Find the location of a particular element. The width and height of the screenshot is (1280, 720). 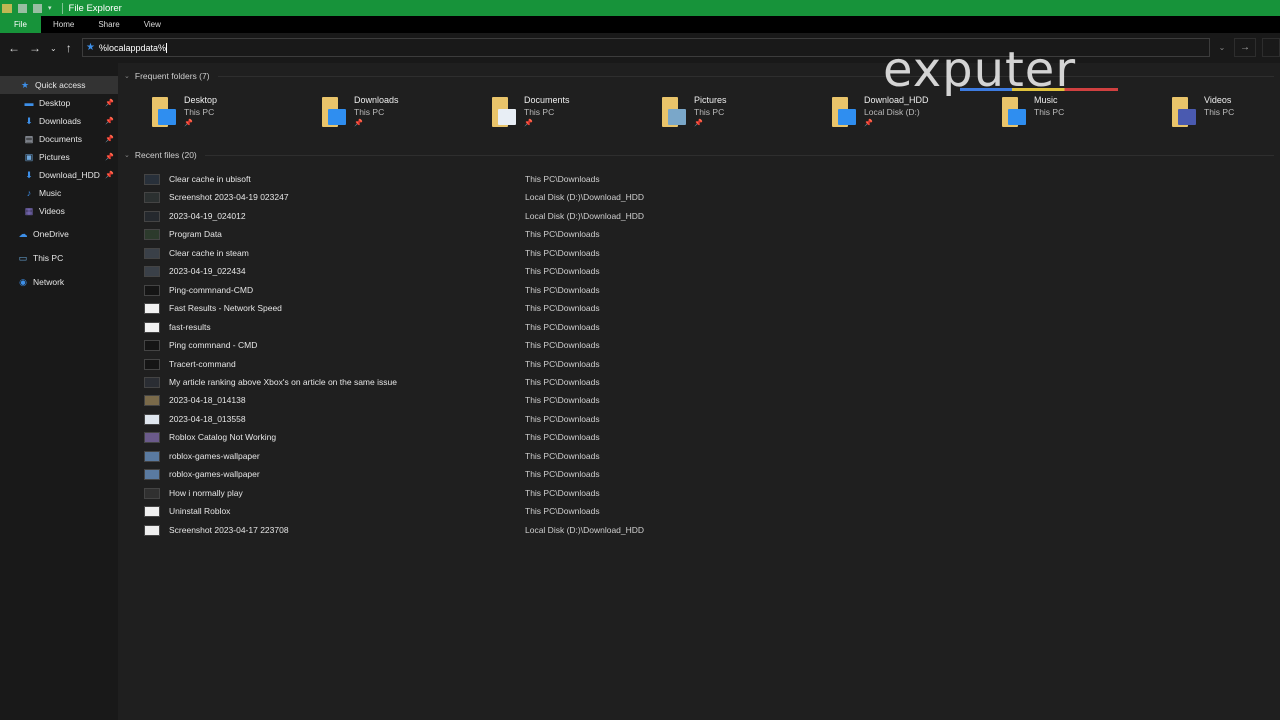

recent-file-row: Program Data This PC\Downloads is located at coordinates (692, 234).